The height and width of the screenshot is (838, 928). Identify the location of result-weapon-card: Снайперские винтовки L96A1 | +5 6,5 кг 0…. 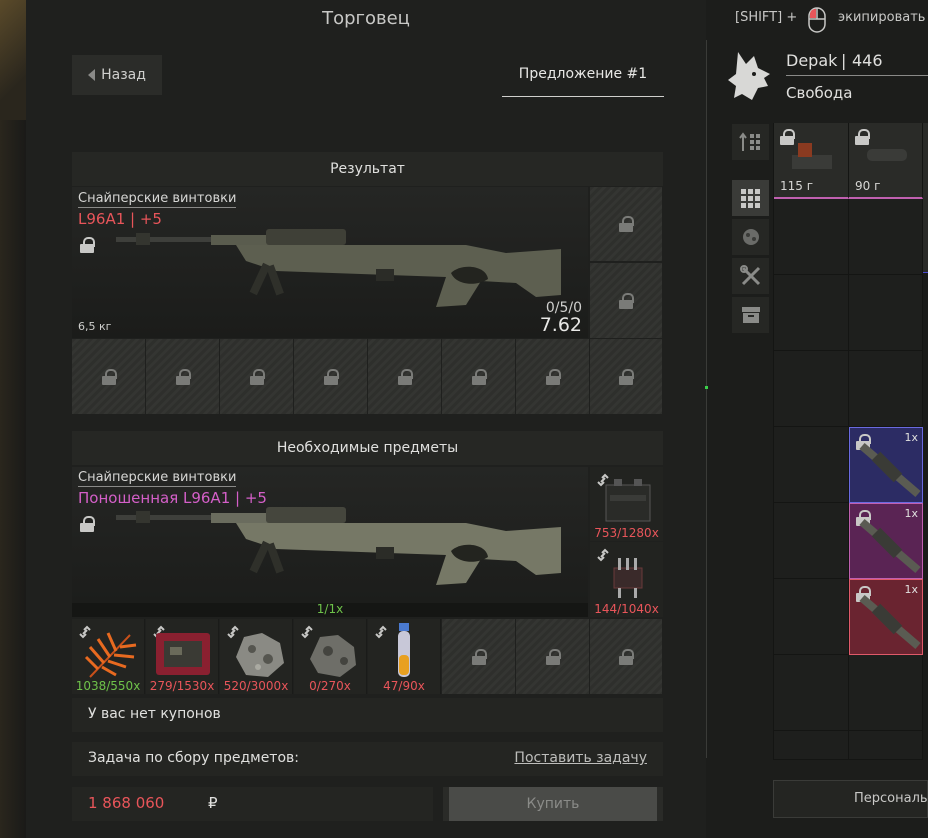
(330, 262).